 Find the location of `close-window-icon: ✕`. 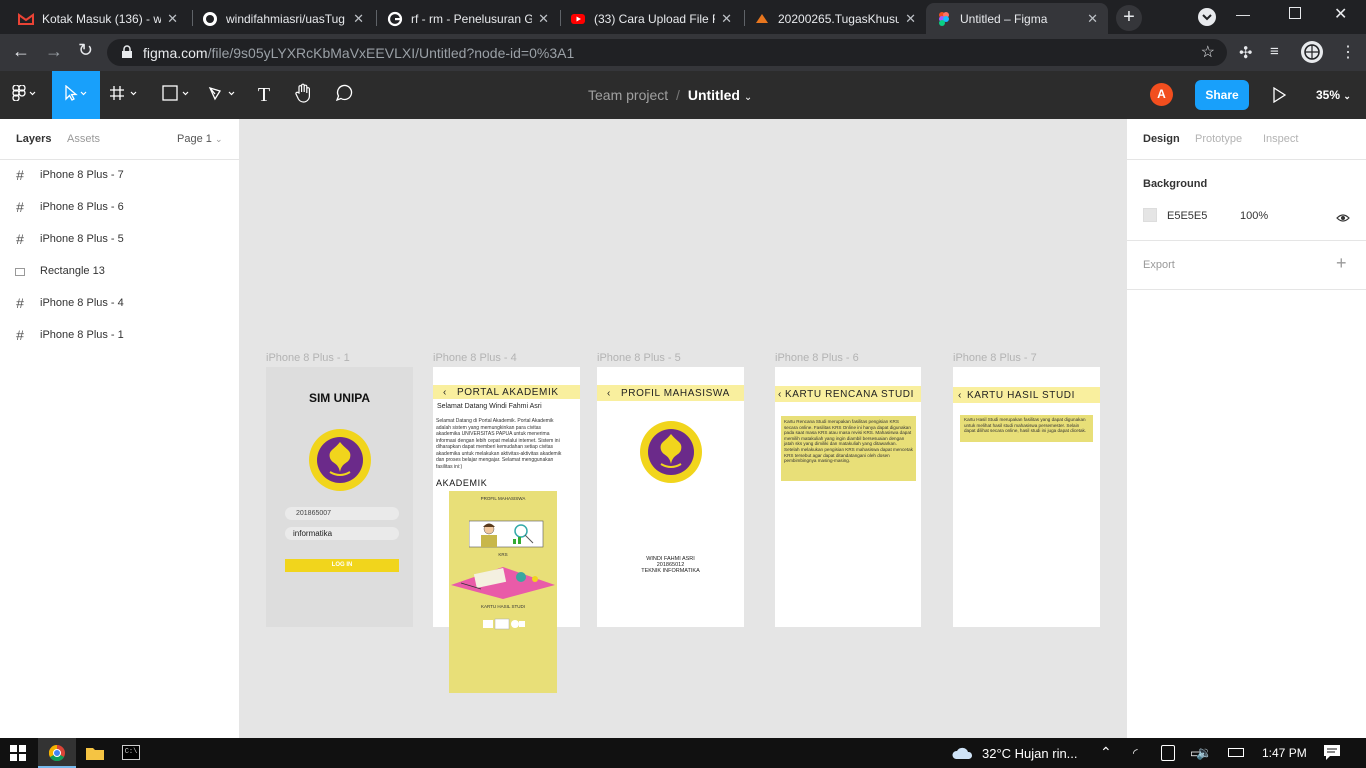

close-window-icon: ✕ is located at coordinates (1340, 14).